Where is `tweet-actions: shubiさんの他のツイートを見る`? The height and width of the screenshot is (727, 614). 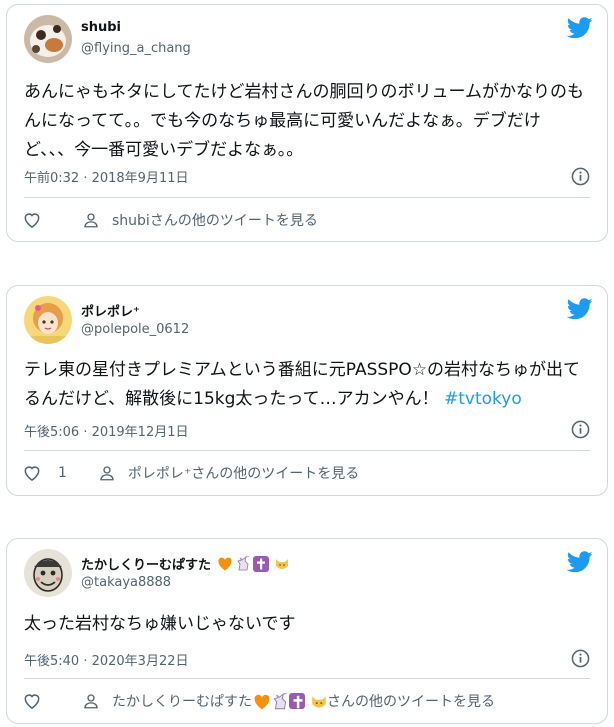 tweet-actions: shubiさんの他のツイートを見る is located at coordinates (307, 220).